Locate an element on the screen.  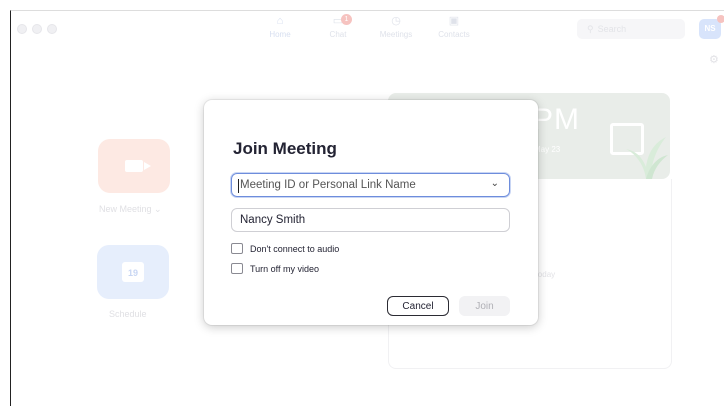
dont-connect-audio-checkbox is located at coordinates (237, 248).